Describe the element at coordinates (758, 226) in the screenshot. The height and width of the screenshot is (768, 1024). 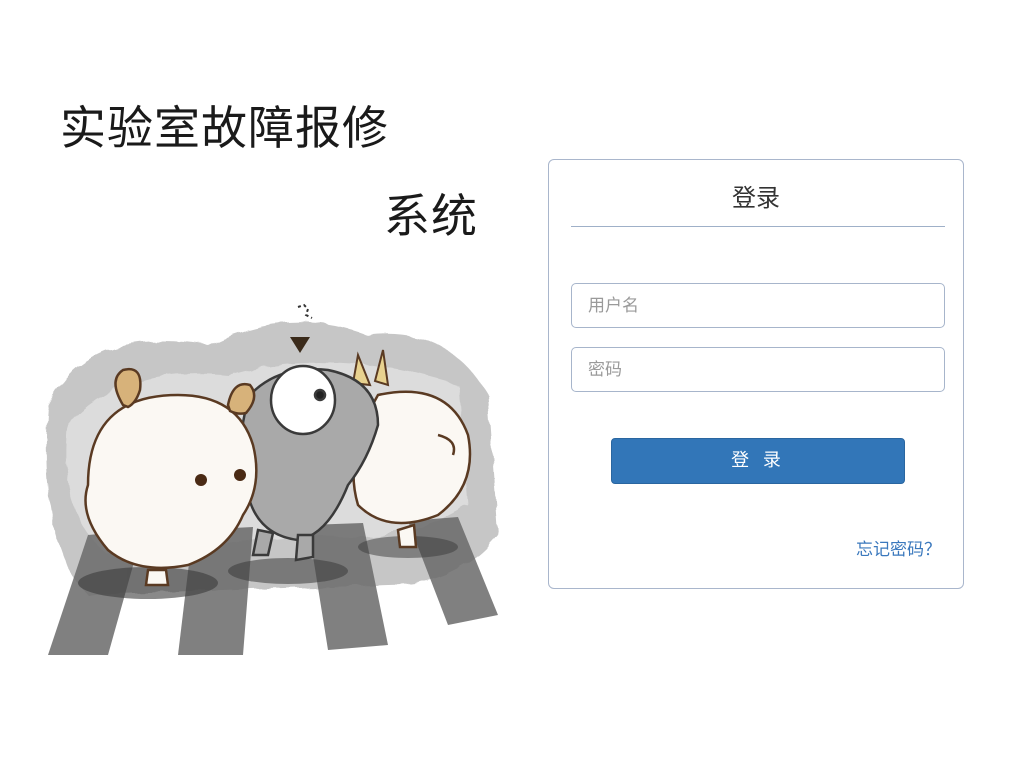
I see `login-divider` at that location.